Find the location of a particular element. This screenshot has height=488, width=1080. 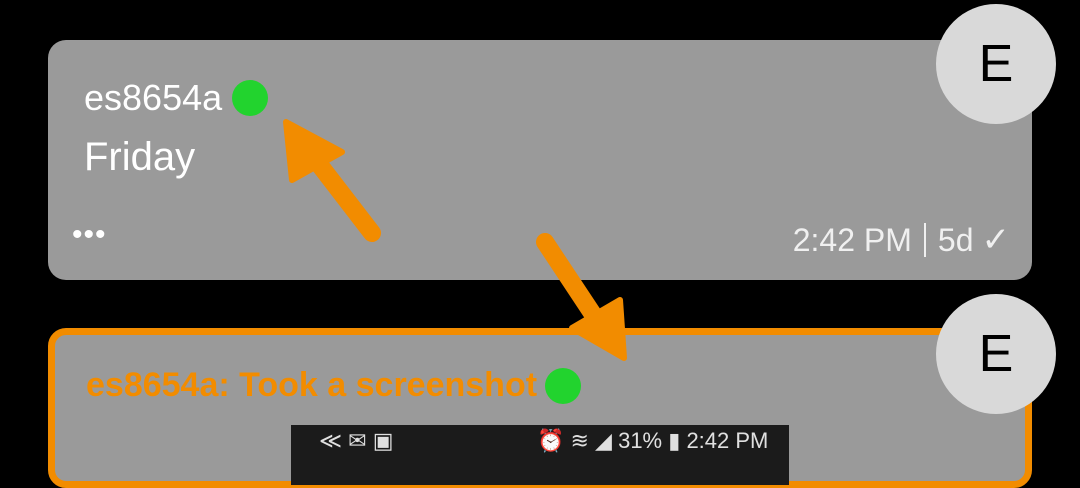

sender-row: es8654a: Took a screenshot is located at coordinates (334, 385).